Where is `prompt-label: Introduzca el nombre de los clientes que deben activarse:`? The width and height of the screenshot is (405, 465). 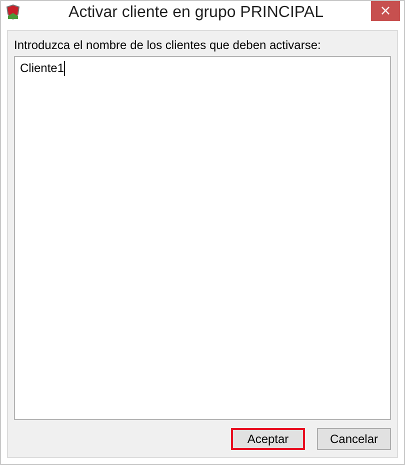
prompt-label: Introduzca el nombre de los clientes que deben activarse: is located at coordinates (168, 45).